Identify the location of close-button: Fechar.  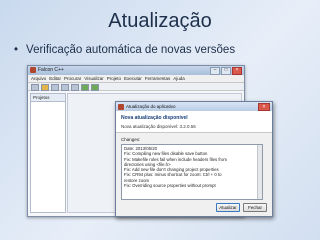
(255, 207).